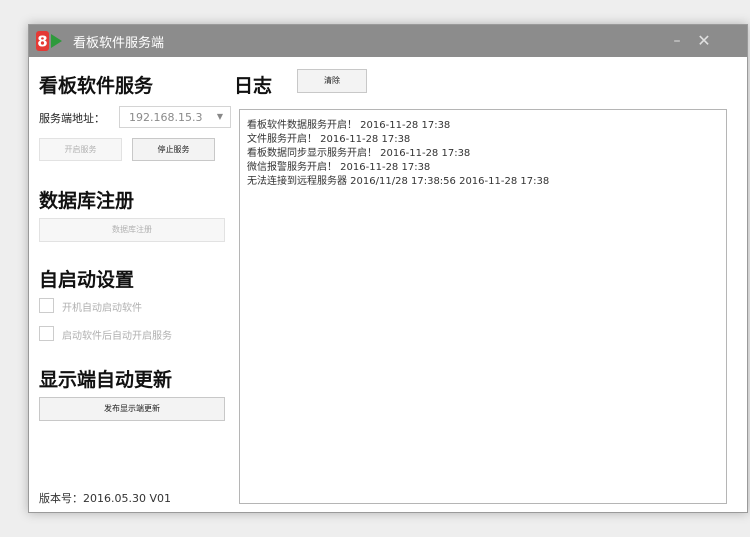 The image size is (750, 537). What do you see at coordinates (166, 117) in the screenshot?
I see `server-address-value: 192.168.15.3` at bounding box center [166, 117].